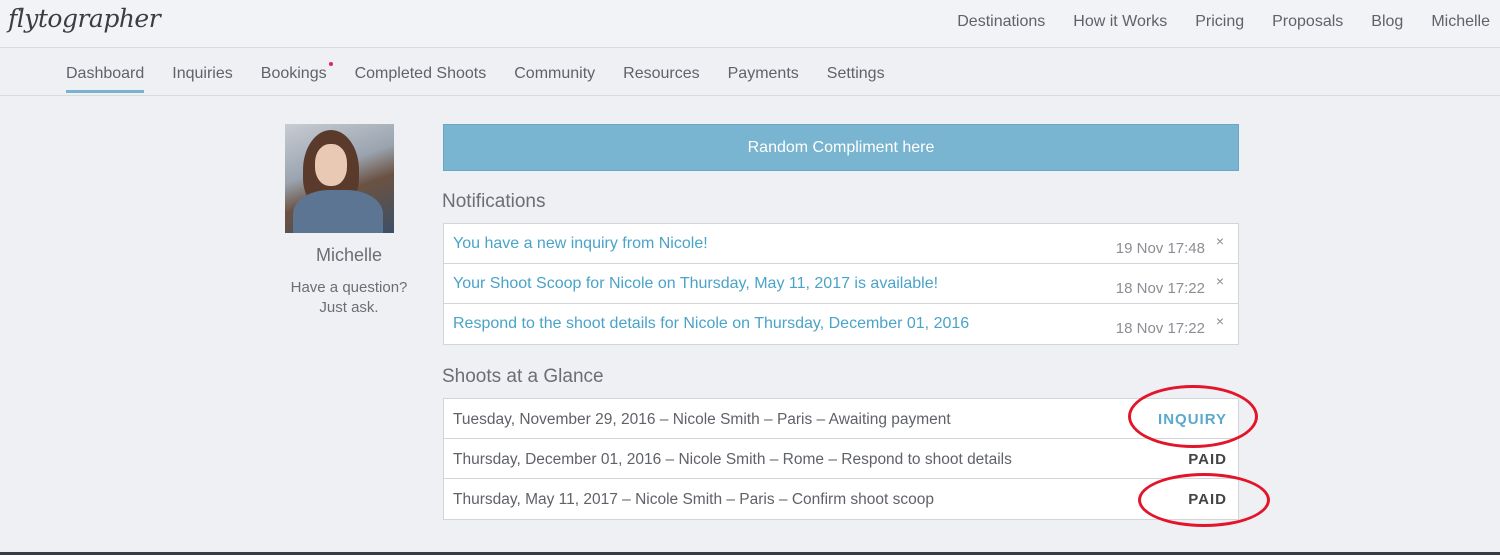 The height and width of the screenshot is (555, 1500). What do you see at coordinates (293, 73) in the screenshot?
I see `tab-label: Bookings` at bounding box center [293, 73].